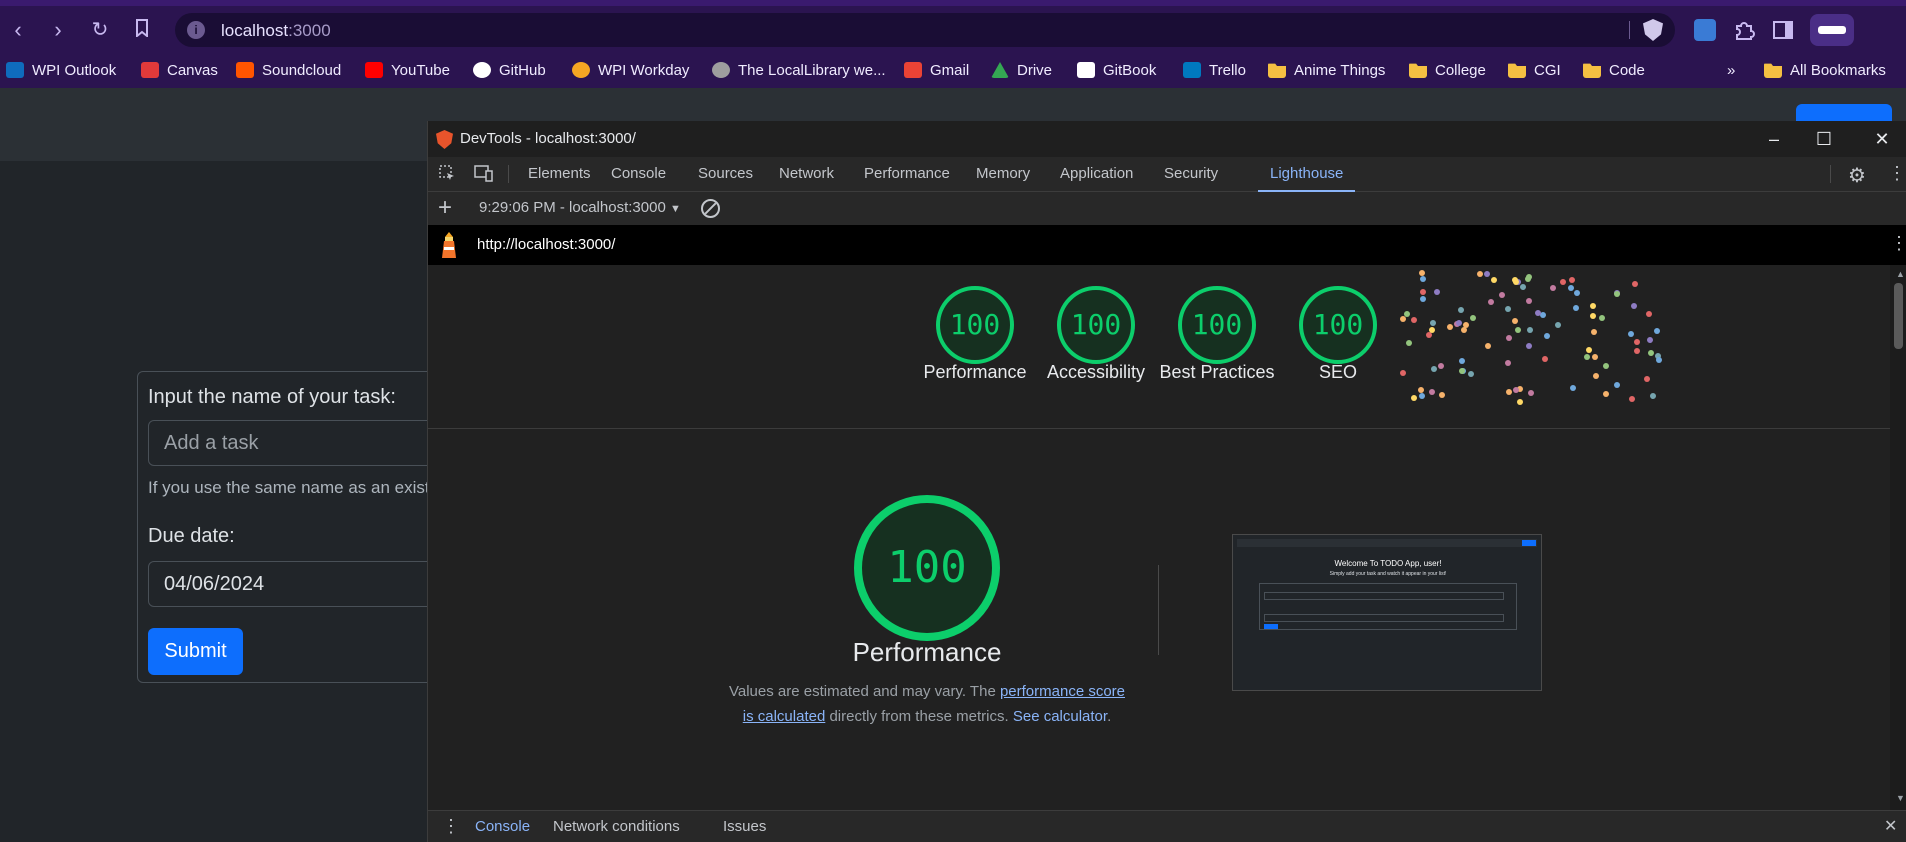 This screenshot has height=842, width=1906. I want to click on drawer-tab-network-conditions: Network conditions, so click(616, 826).